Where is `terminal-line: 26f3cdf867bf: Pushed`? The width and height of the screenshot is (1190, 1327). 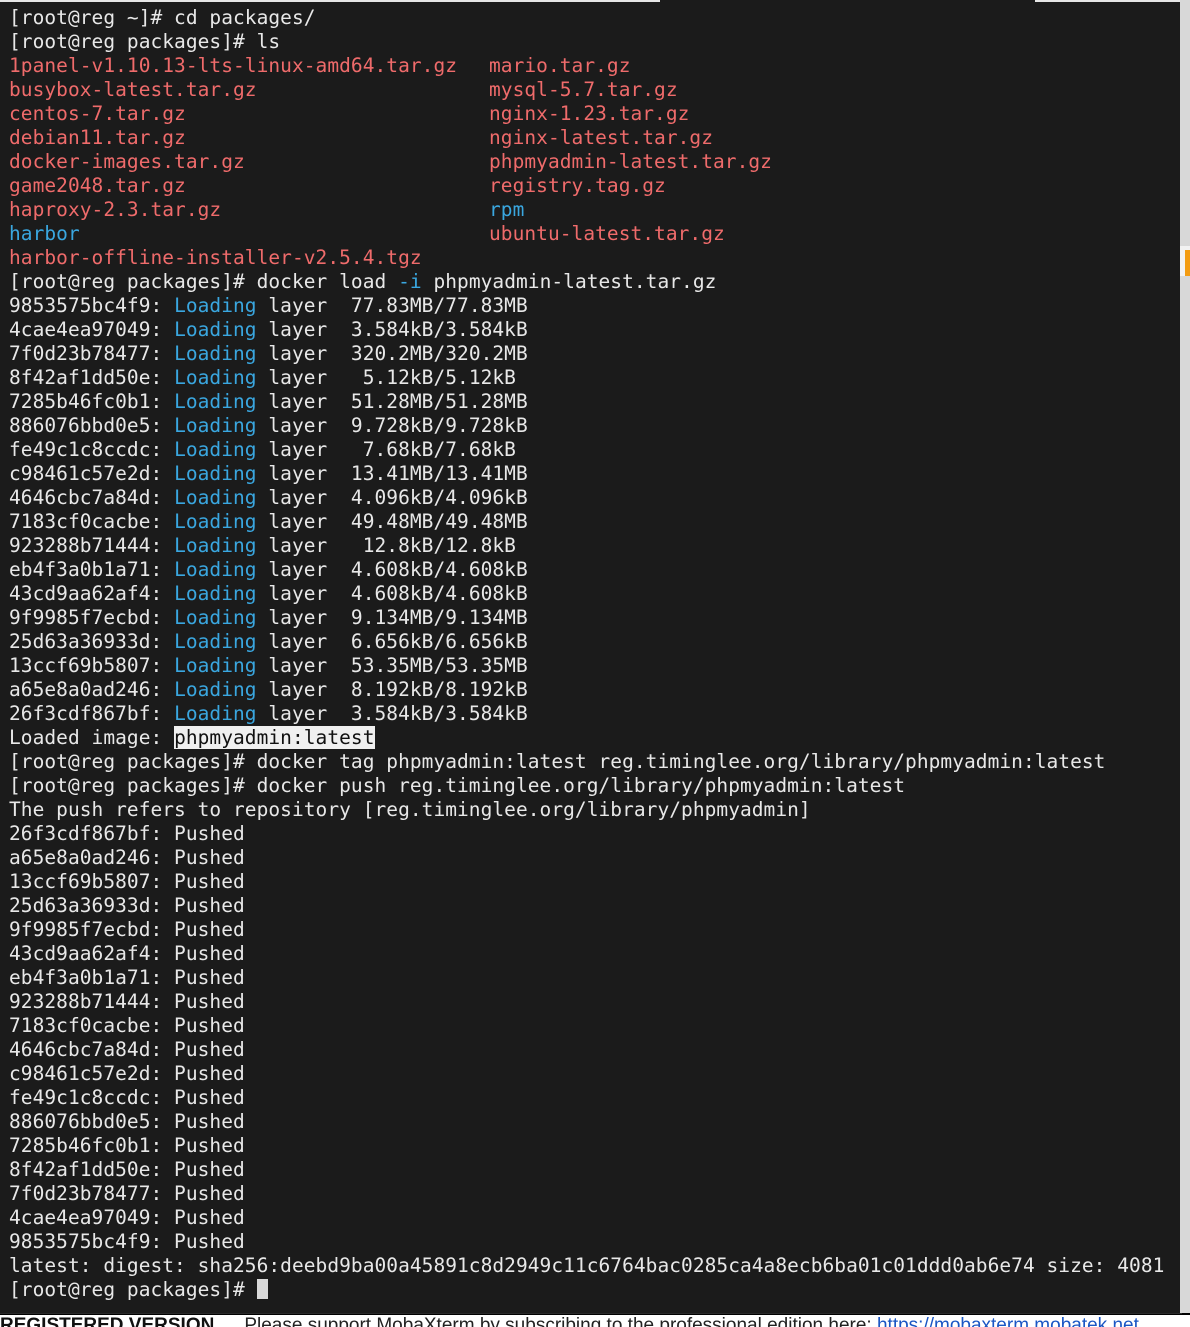
terminal-line: 26f3cdf867bf: Pushed is located at coordinates (586, 834).